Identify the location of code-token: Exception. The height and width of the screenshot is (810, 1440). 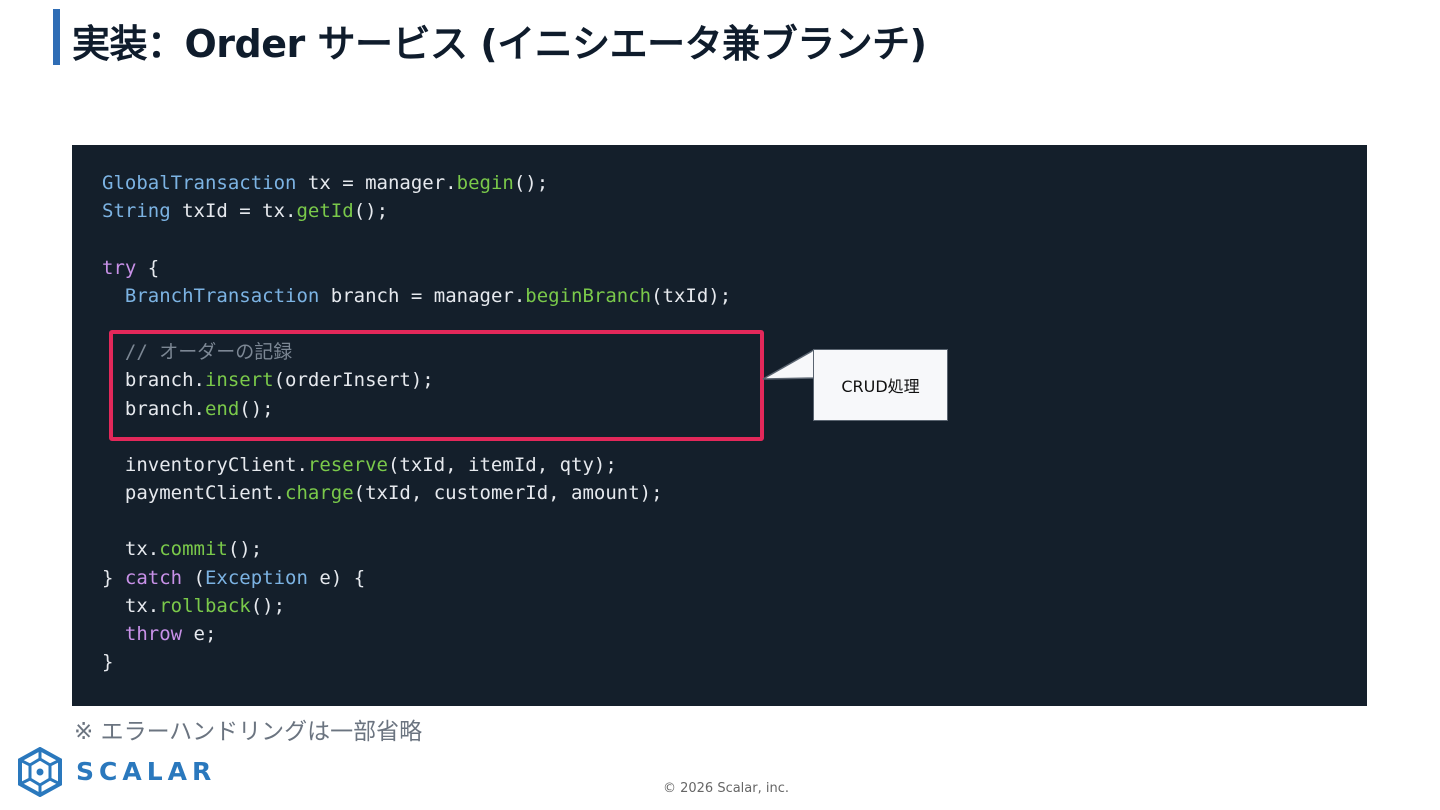
(256, 577).